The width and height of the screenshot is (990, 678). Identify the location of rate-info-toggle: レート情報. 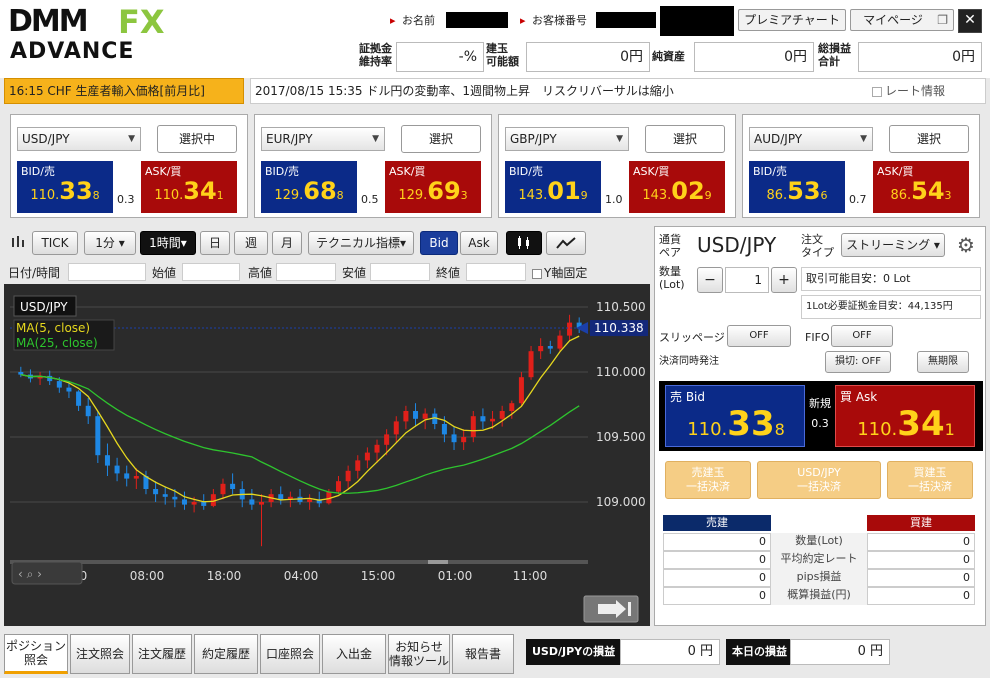
(908, 91).